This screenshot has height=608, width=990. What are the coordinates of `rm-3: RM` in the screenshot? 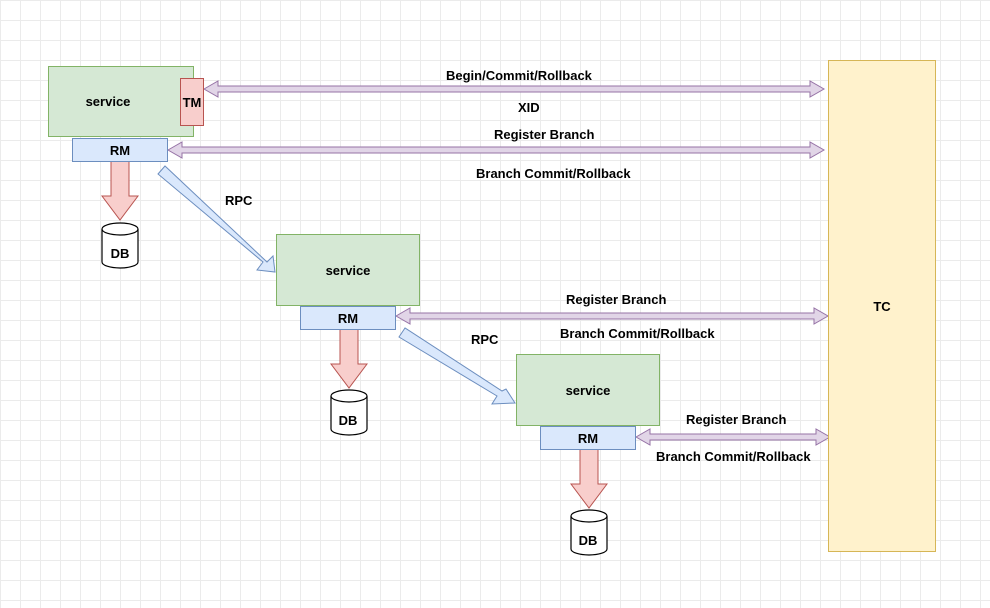 It's located at (588, 438).